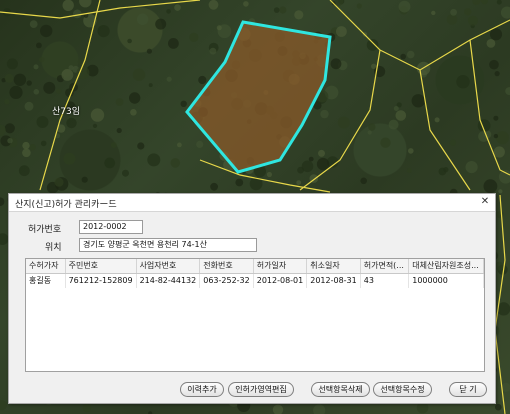 The height and width of the screenshot is (414, 510). What do you see at coordinates (261, 389) in the screenshot?
I see `area-edit-button: 인허가영역편집` at bounding box center [261, 389].